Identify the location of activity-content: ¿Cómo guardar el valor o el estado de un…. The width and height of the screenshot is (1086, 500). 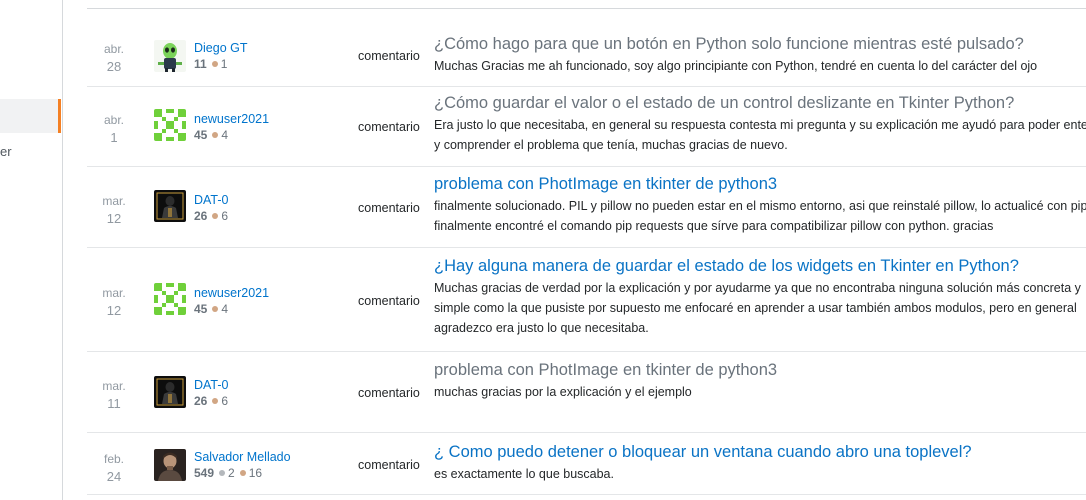
(760, 123).